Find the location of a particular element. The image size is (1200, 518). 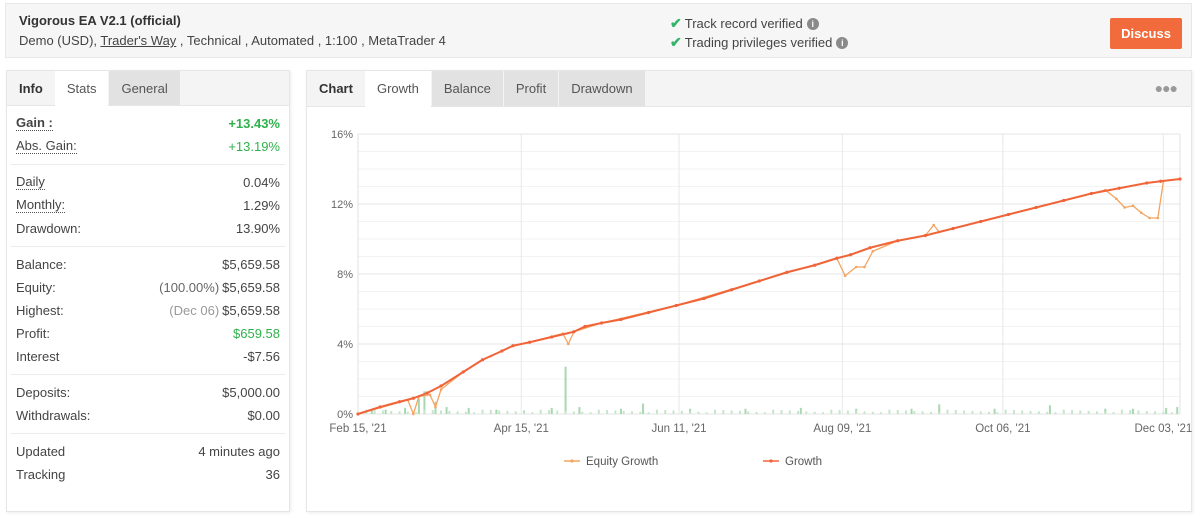

stat-row-updated: Updated 4 minutes ago is located at coordinates (148, 451).